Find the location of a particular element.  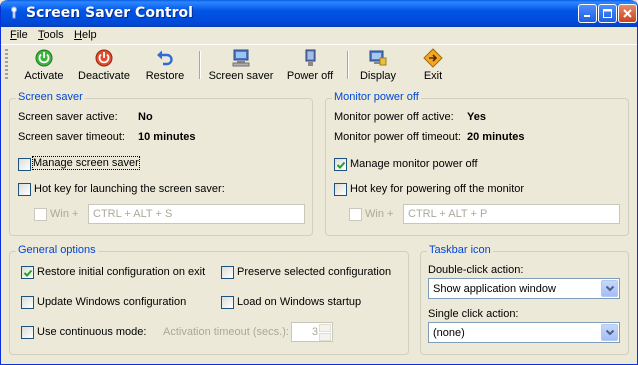

manage-monitor-checkbox is located at coordinates (340, 164).